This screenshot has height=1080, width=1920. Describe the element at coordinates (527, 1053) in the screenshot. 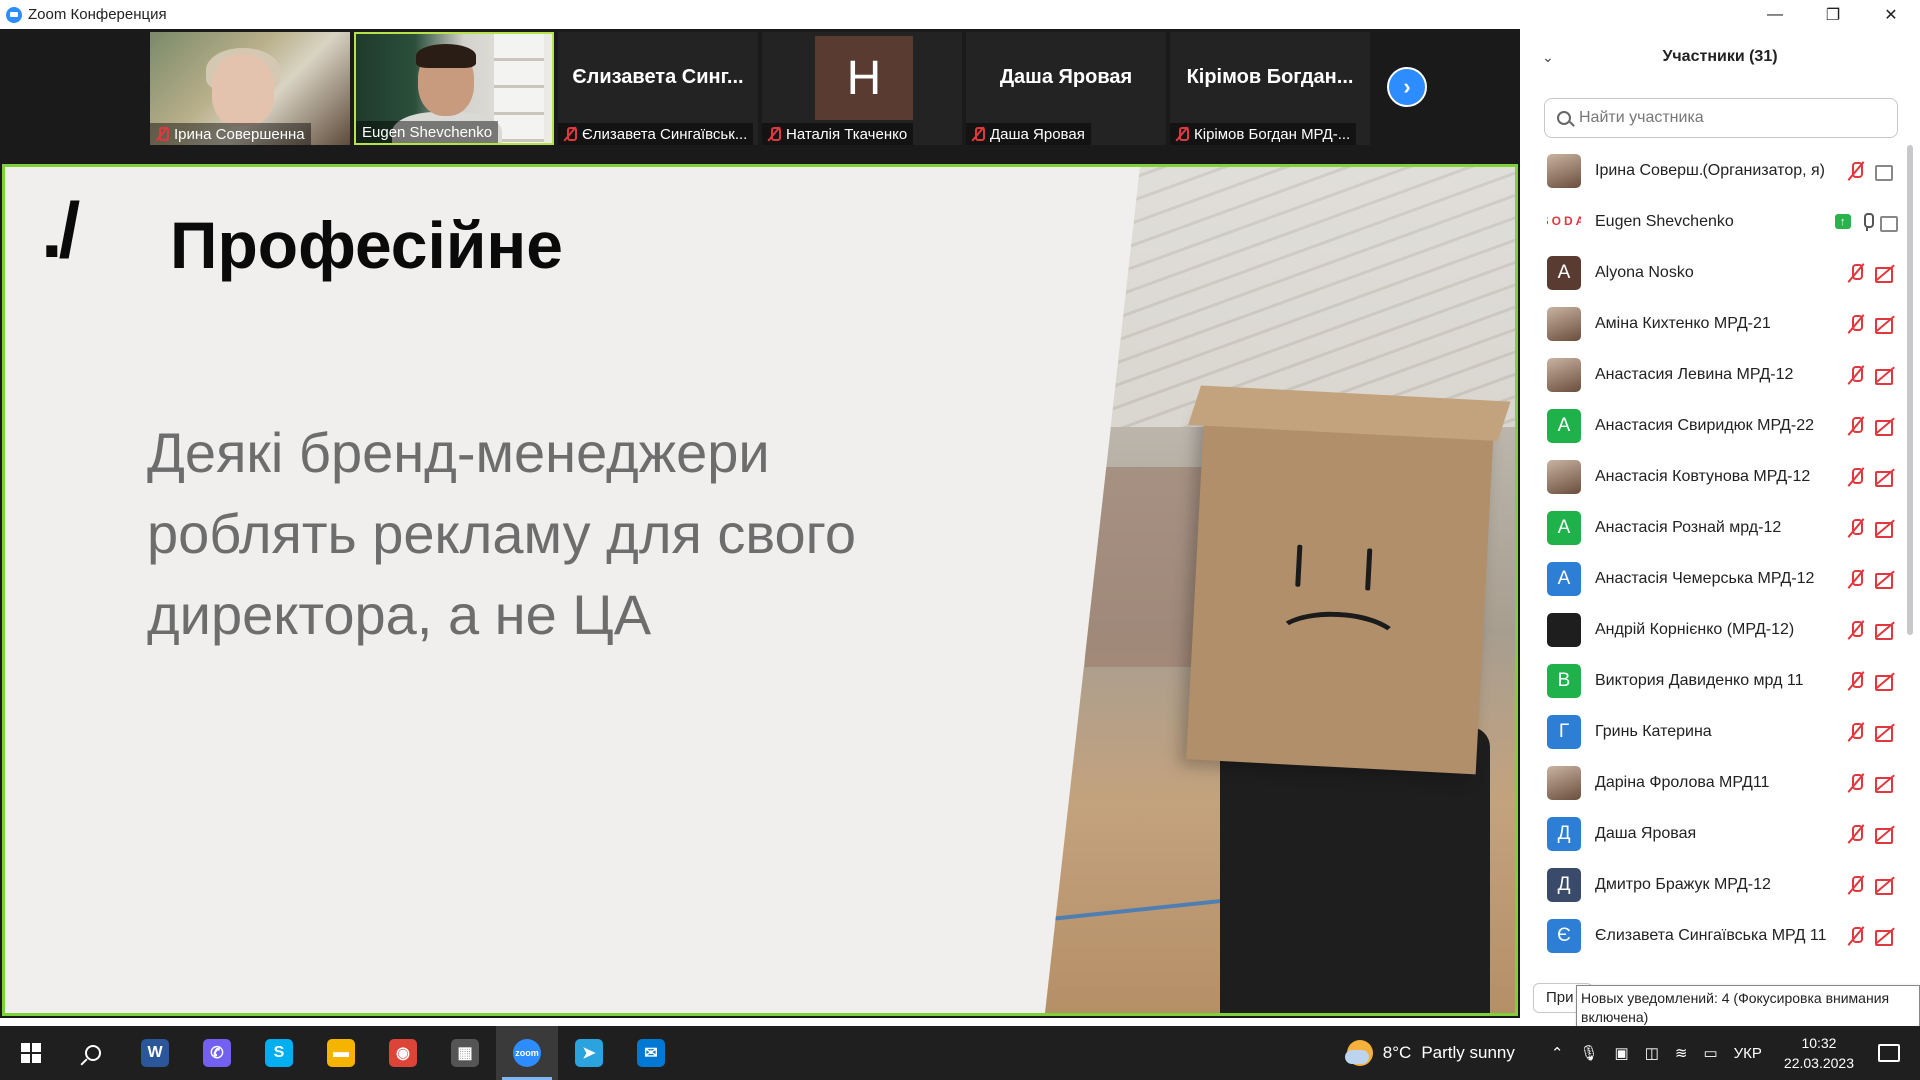

I see `taskbar-zoom: zoom` at that location.